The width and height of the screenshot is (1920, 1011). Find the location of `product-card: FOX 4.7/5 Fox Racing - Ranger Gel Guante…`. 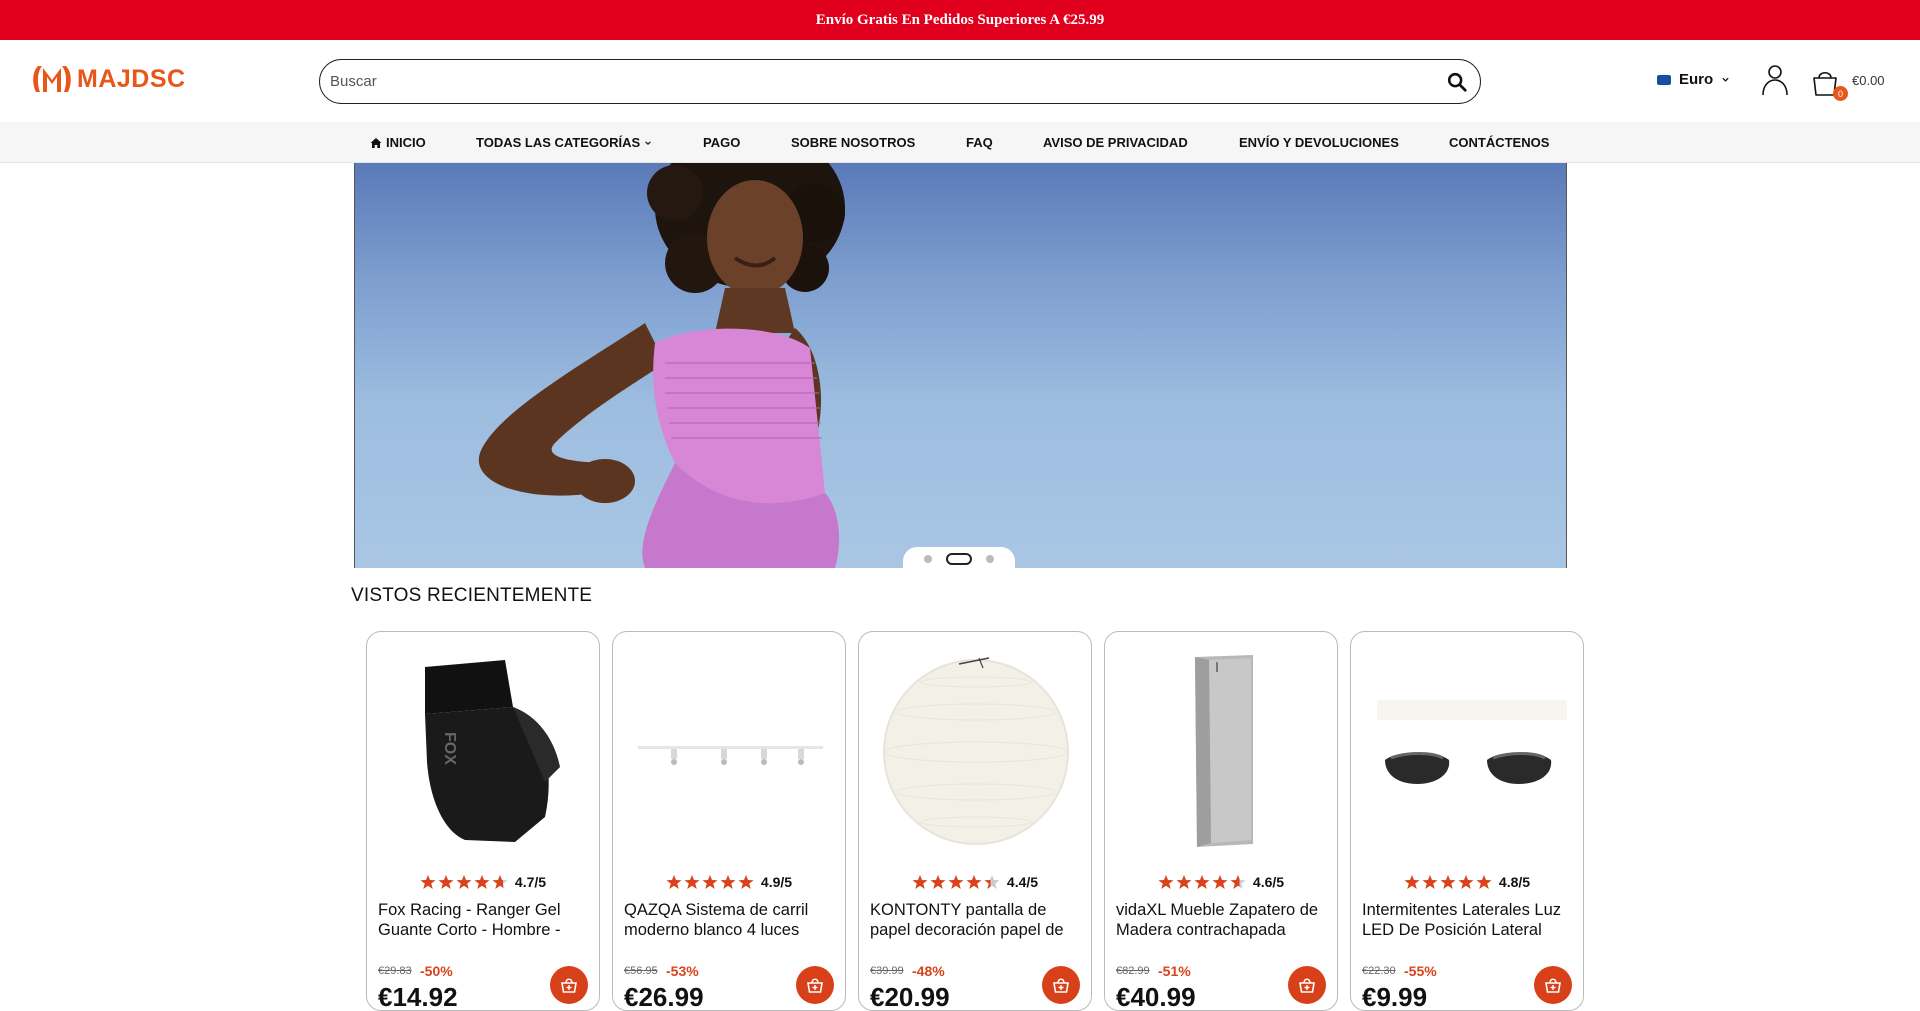

product-card: FOX 4.7/5 Fox Racing - Ranger Gel Guante… is located at coordinates (483, 821).